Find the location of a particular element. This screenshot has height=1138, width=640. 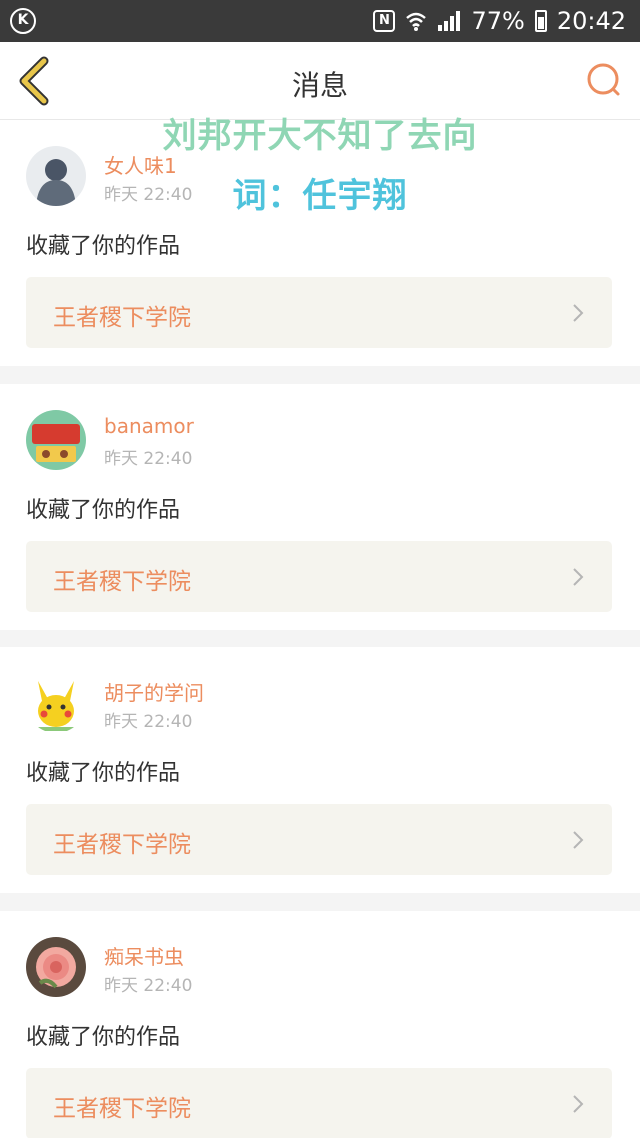

search-icon is located at coordinates (603, 79).